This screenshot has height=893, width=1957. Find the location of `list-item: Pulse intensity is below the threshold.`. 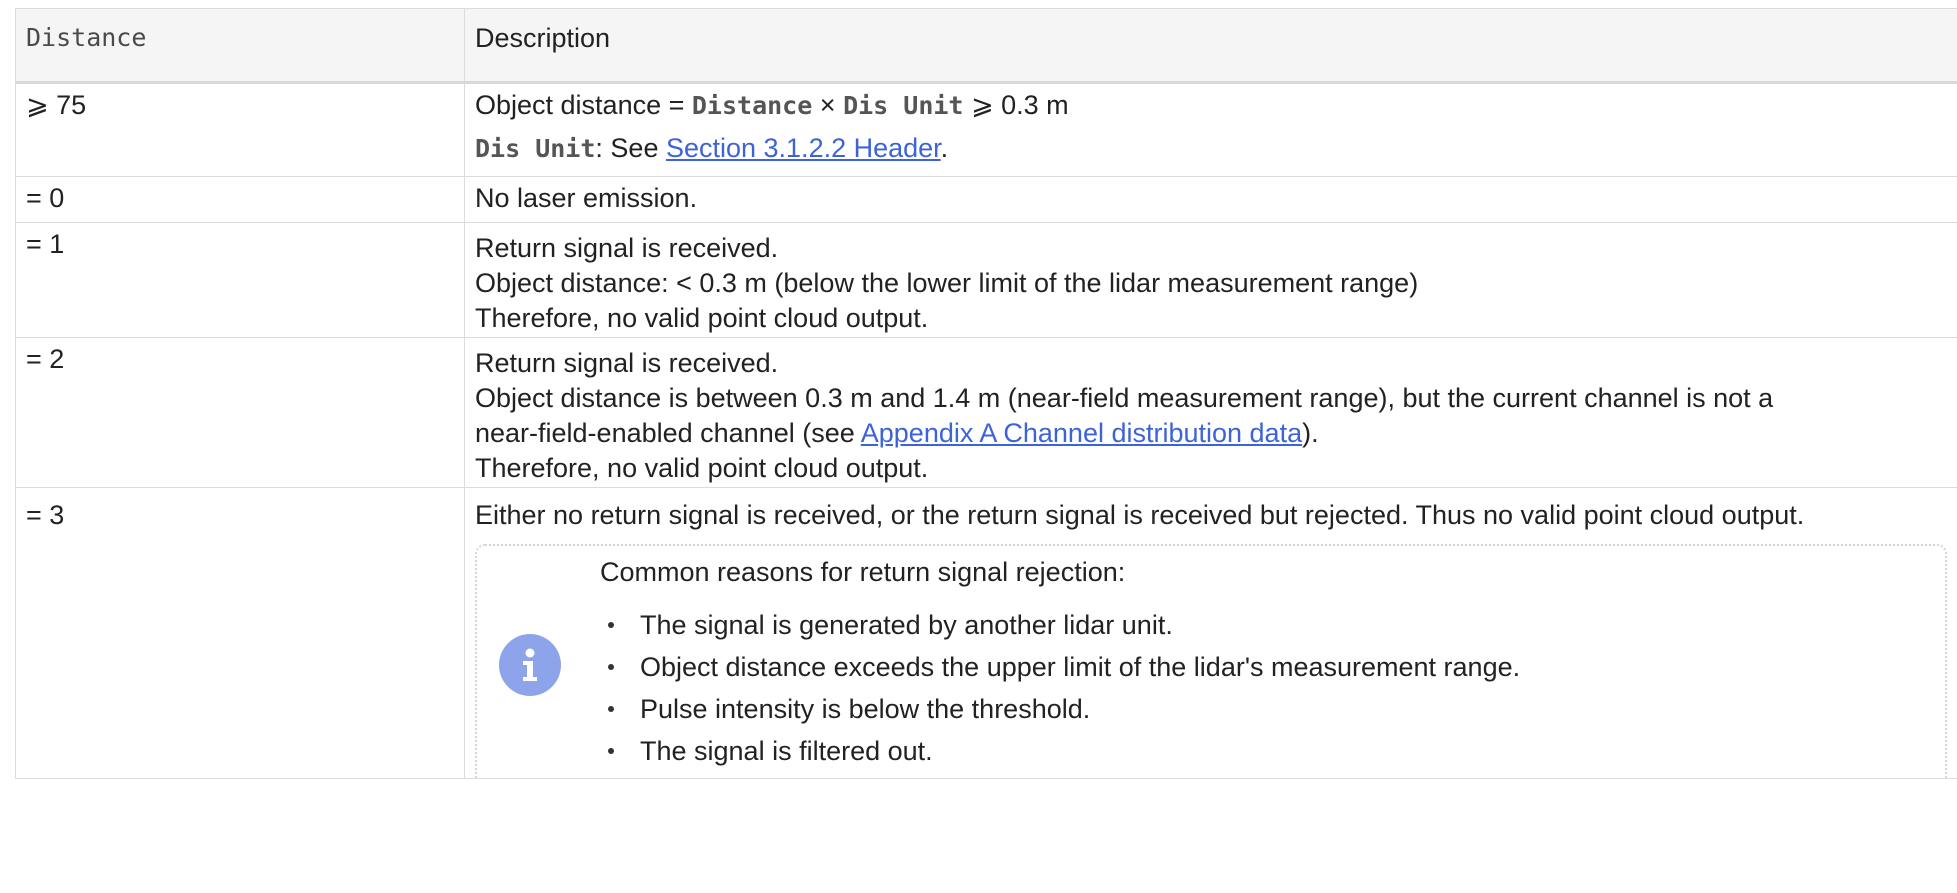

list-item: Pulse intensity is below the threshold. is located at coordinates (1060, 709).